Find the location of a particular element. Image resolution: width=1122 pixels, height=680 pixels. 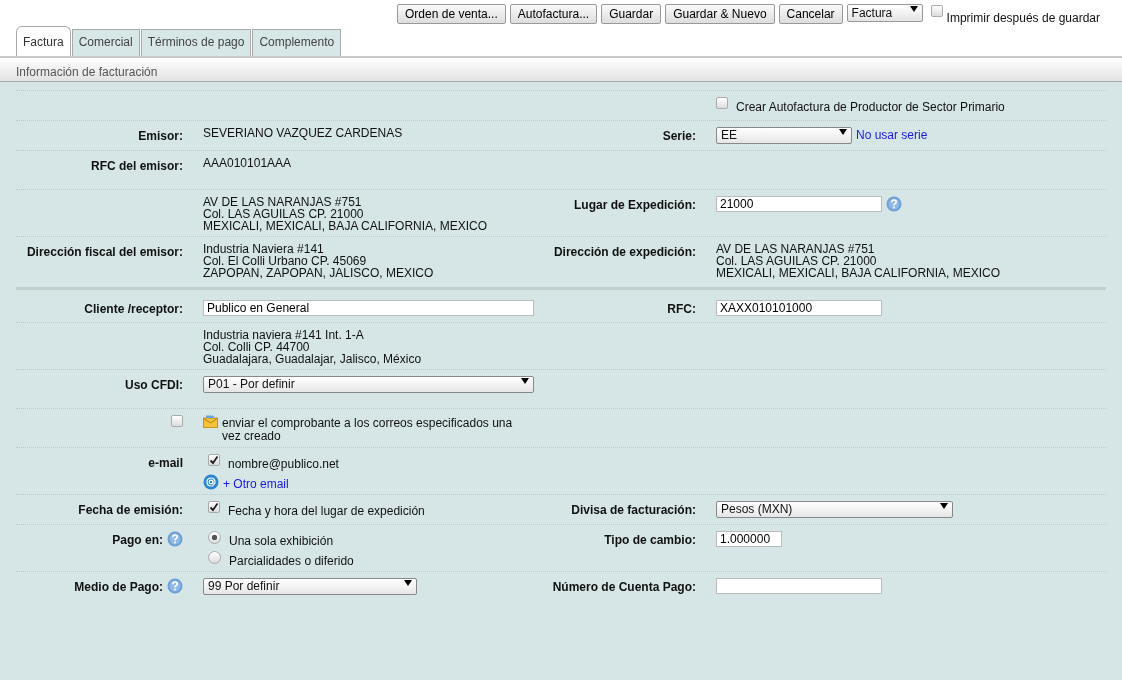

checkbox-label: Crear Autofactura de Productor de Sector Primario is located at coordinates (870, 107).